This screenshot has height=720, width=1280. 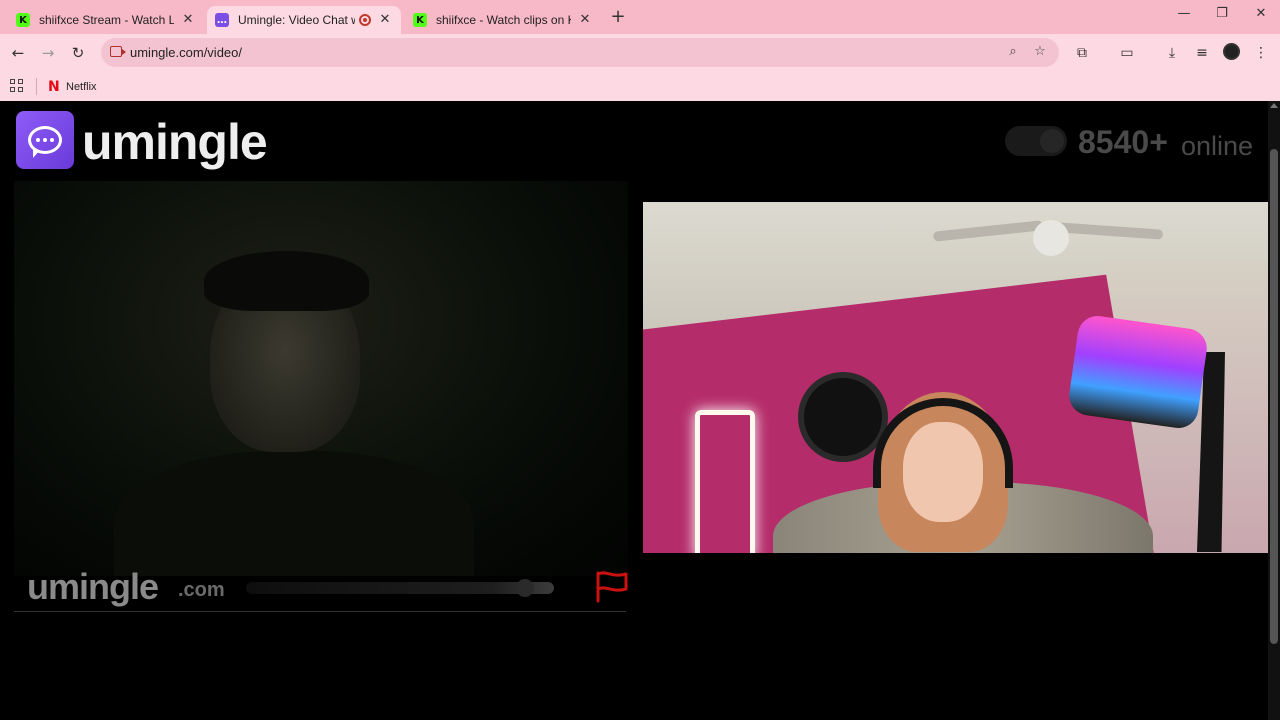 I want to click on url-text: umingle.com/video/, so click(x=186, y=52).